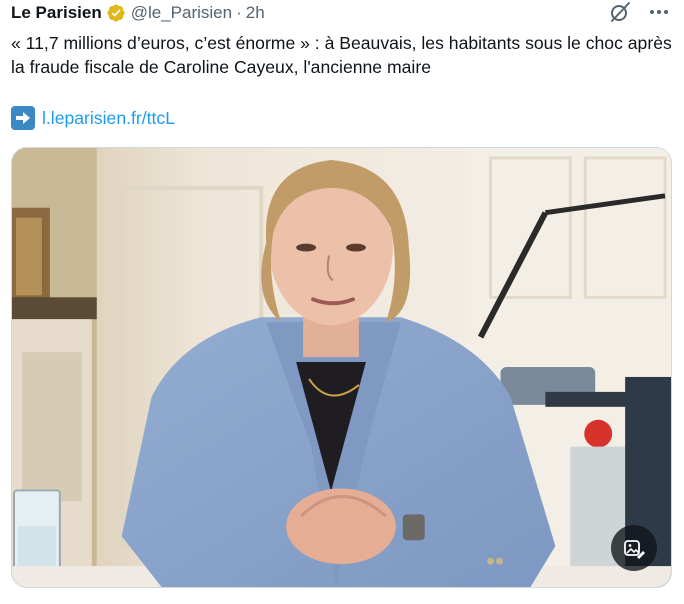 The image size is (684, 604). I want to click on right-arrow-icon, so click(23, 118).